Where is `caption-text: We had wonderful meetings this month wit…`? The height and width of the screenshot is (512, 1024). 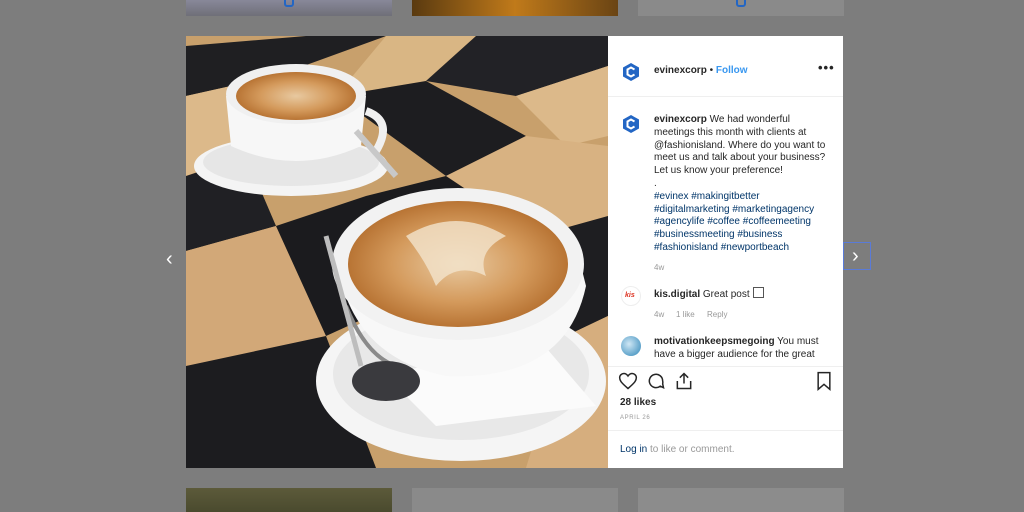 caption-text: We had wonderful meetings this month wit… is located at coordinates (740, 151).